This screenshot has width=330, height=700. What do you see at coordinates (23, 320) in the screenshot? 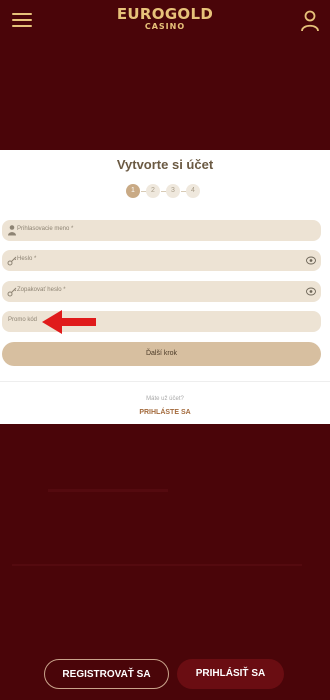
I see `promo-placeholder: Promo kód` at bounding box center [23, 320].